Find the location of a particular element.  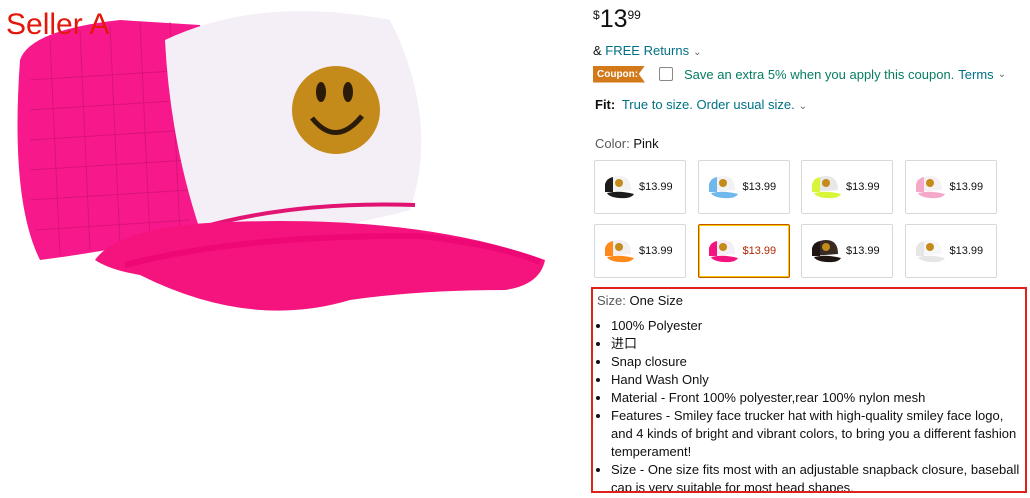

list-item: 进口 is located at coordinates (818, 344).